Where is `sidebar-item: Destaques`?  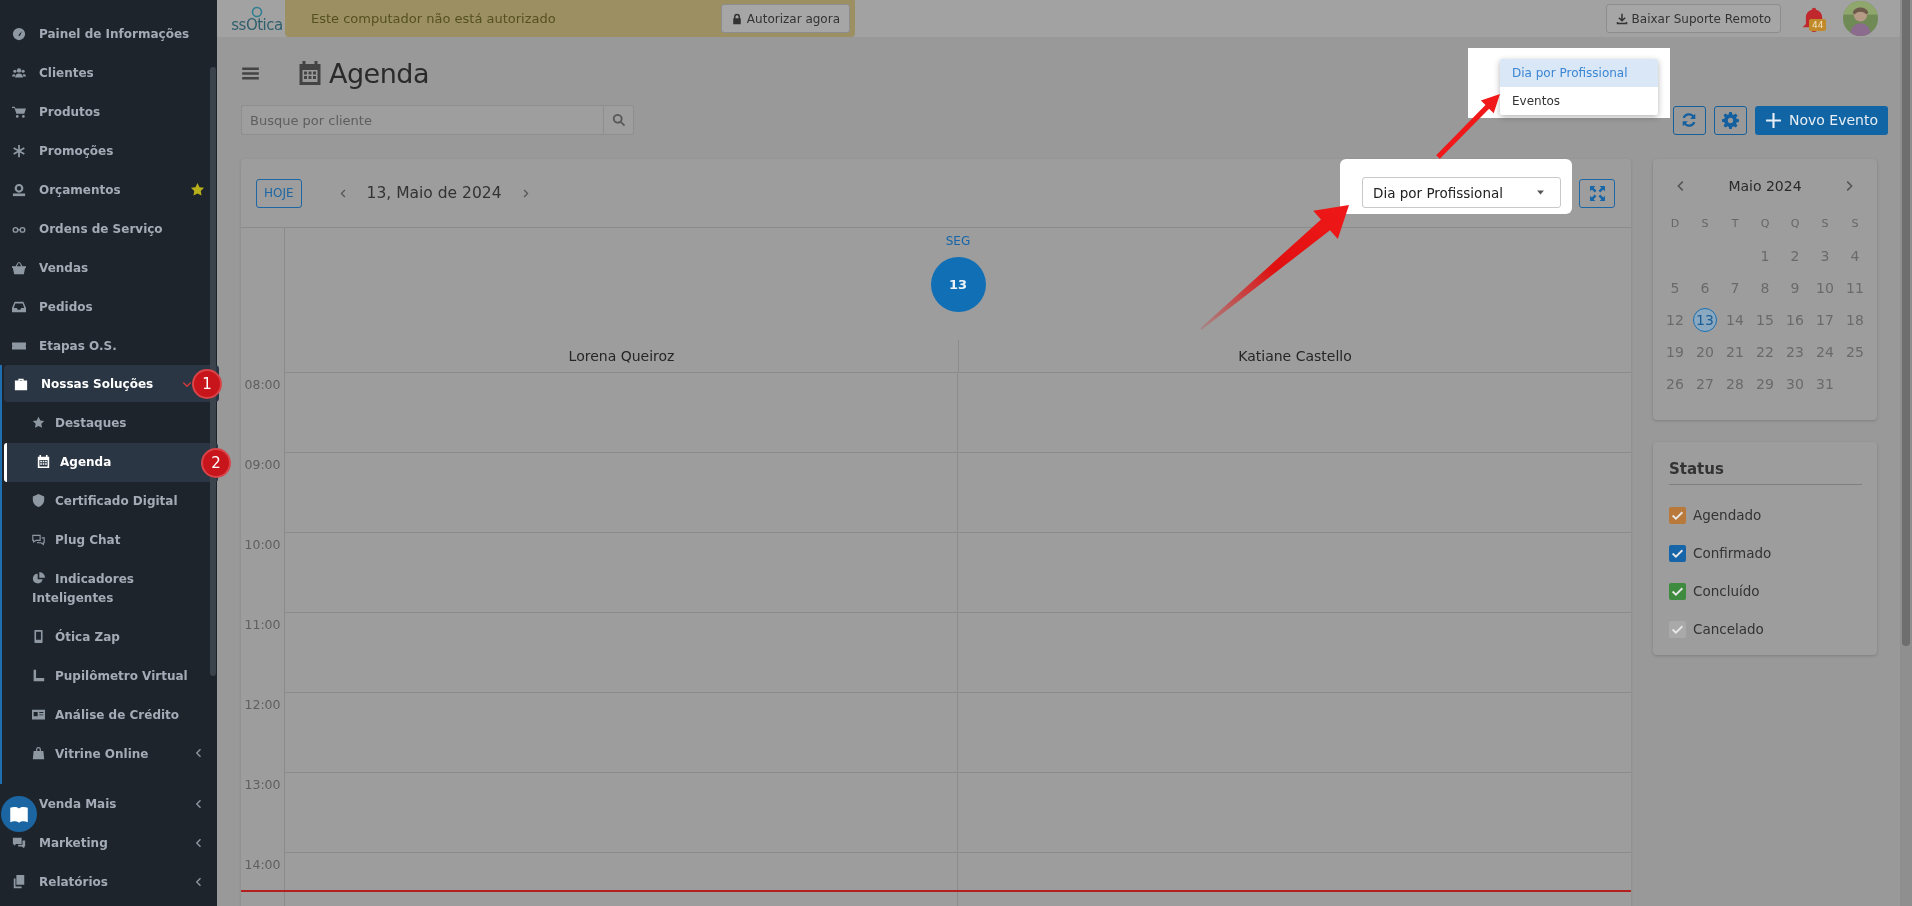
sidebar-item: Destaques is located at coordinates (109, 423).